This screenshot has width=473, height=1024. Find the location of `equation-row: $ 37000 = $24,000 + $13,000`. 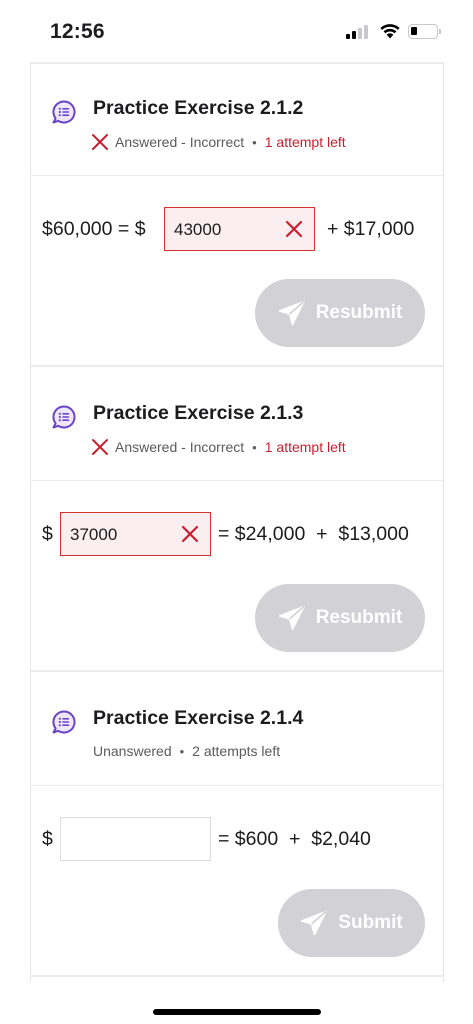

equation-row: $ 37000 = $24,000 + $13,000 is located at coordinates (237, 534).